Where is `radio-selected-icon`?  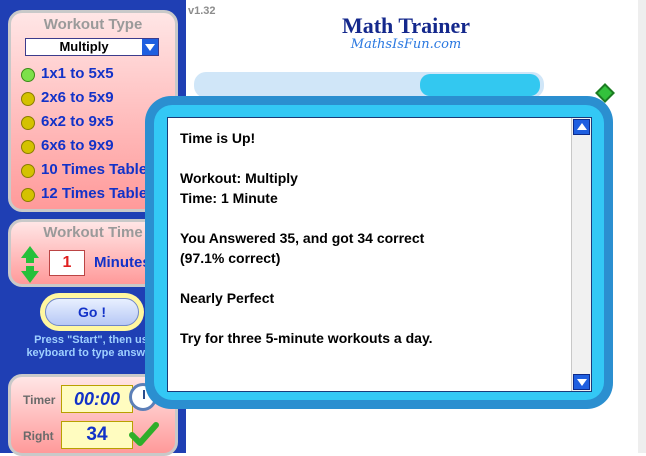
radio-selected-icon is located at coordinates (28, 75).